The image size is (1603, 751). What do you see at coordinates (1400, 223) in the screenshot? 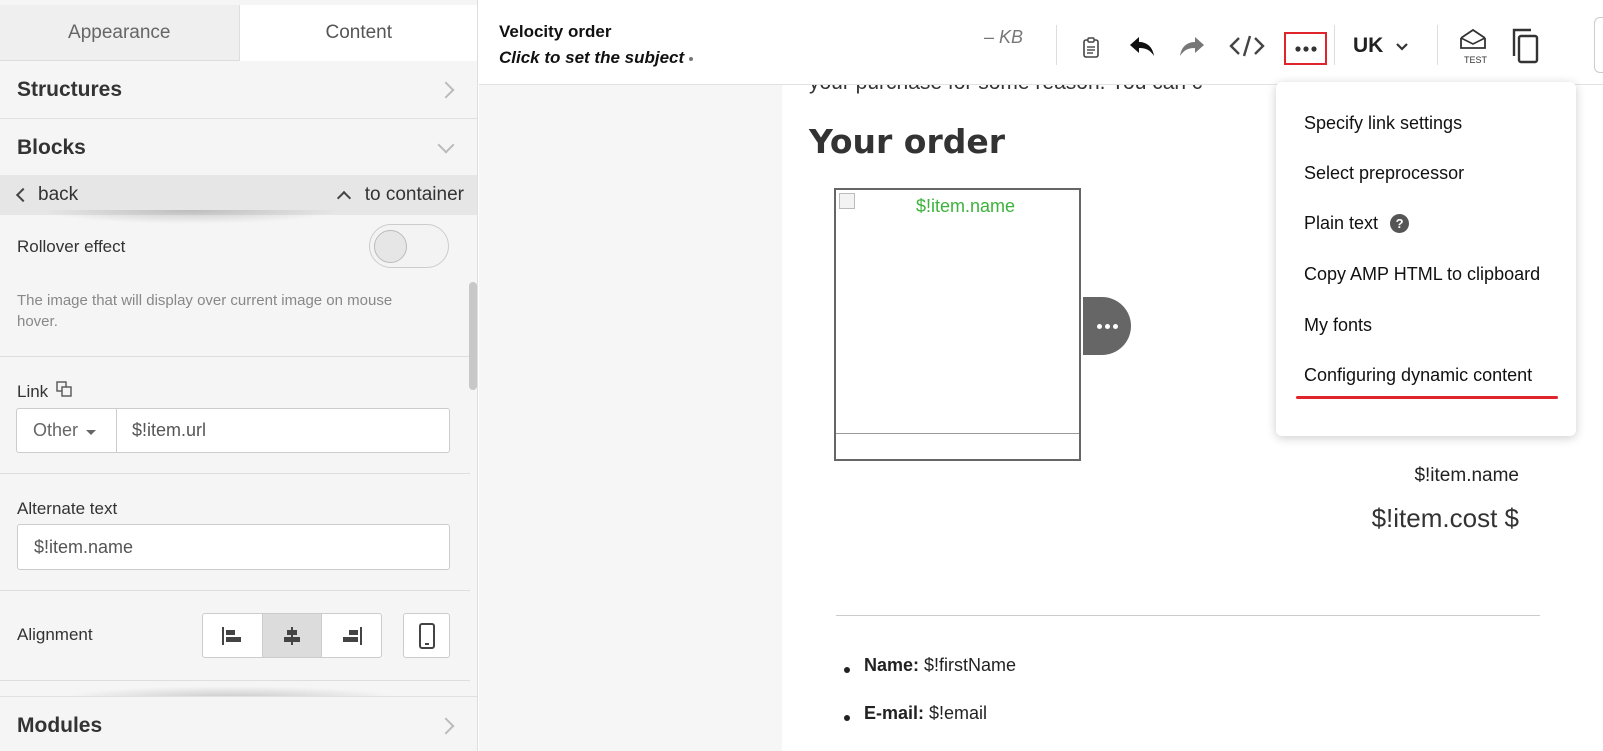
I see `help-icon: ?` at bounding box center [1400, 223].